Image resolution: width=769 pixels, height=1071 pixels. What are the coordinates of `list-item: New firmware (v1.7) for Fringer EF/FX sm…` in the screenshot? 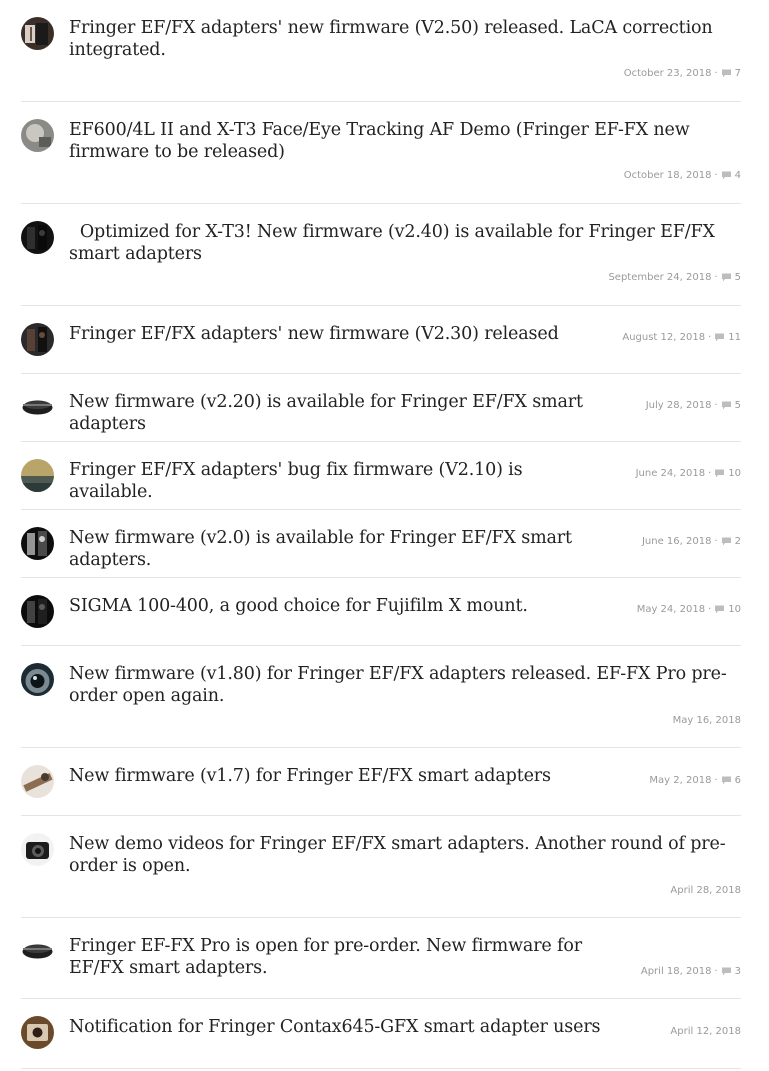 It's located at (384, 782).